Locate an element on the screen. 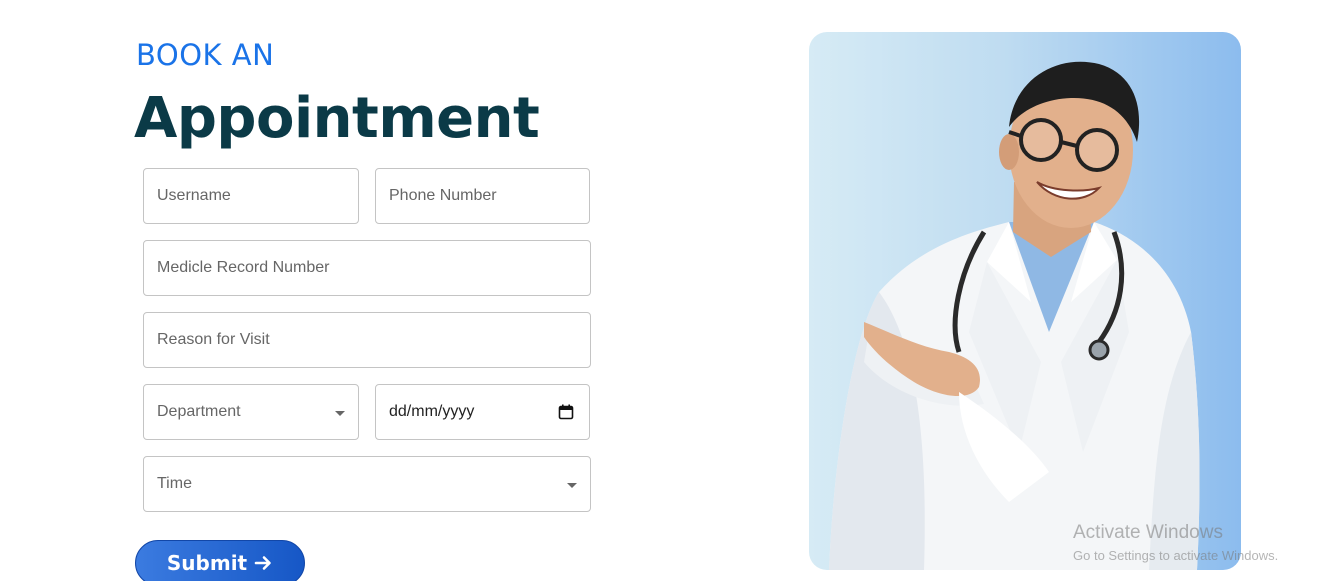 This screenshot has height=581, width=1340. department-placeholder: Department is located at coordinates (199, 411).